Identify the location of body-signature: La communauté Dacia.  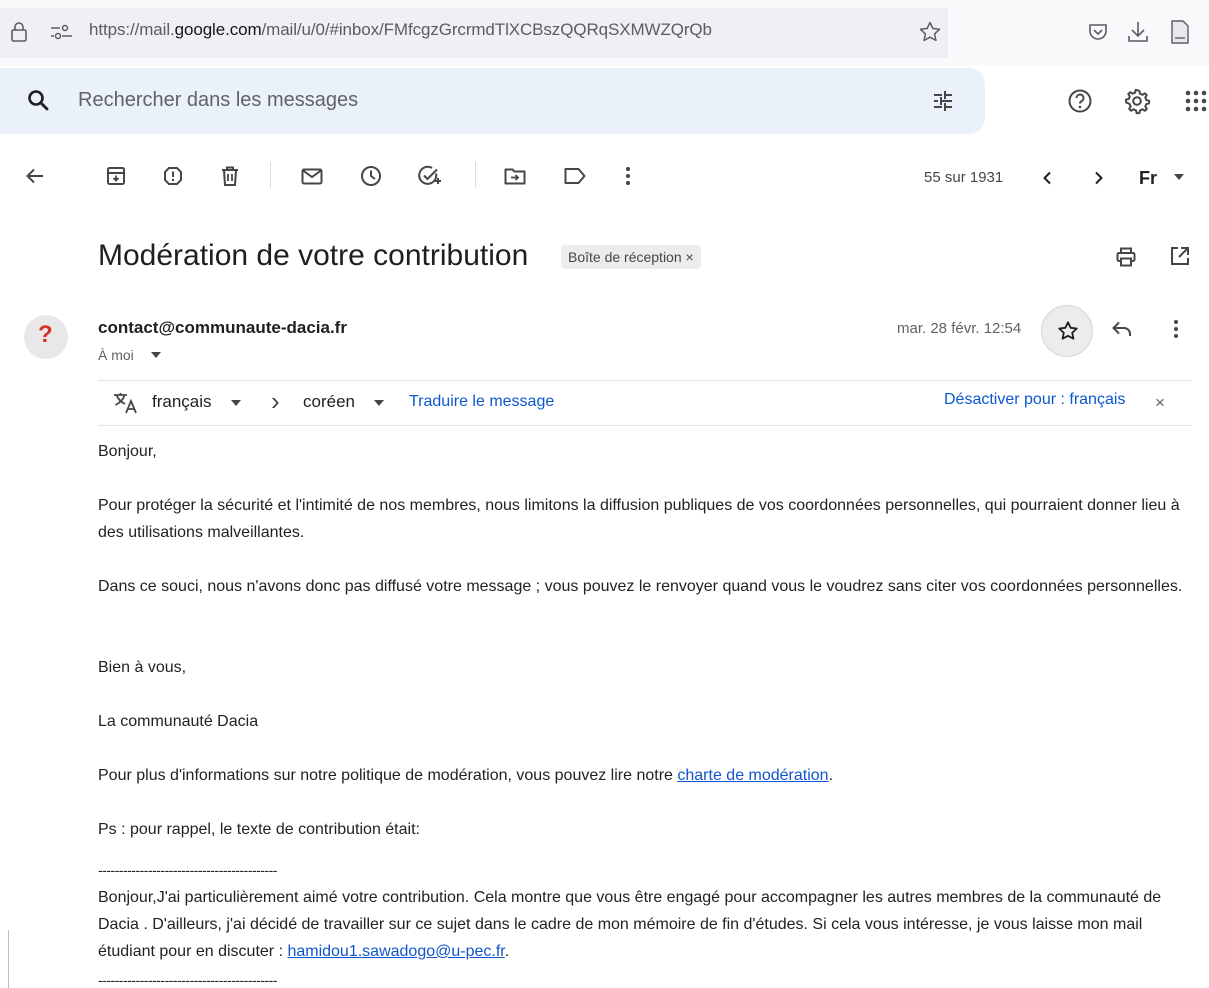
(178, 721).